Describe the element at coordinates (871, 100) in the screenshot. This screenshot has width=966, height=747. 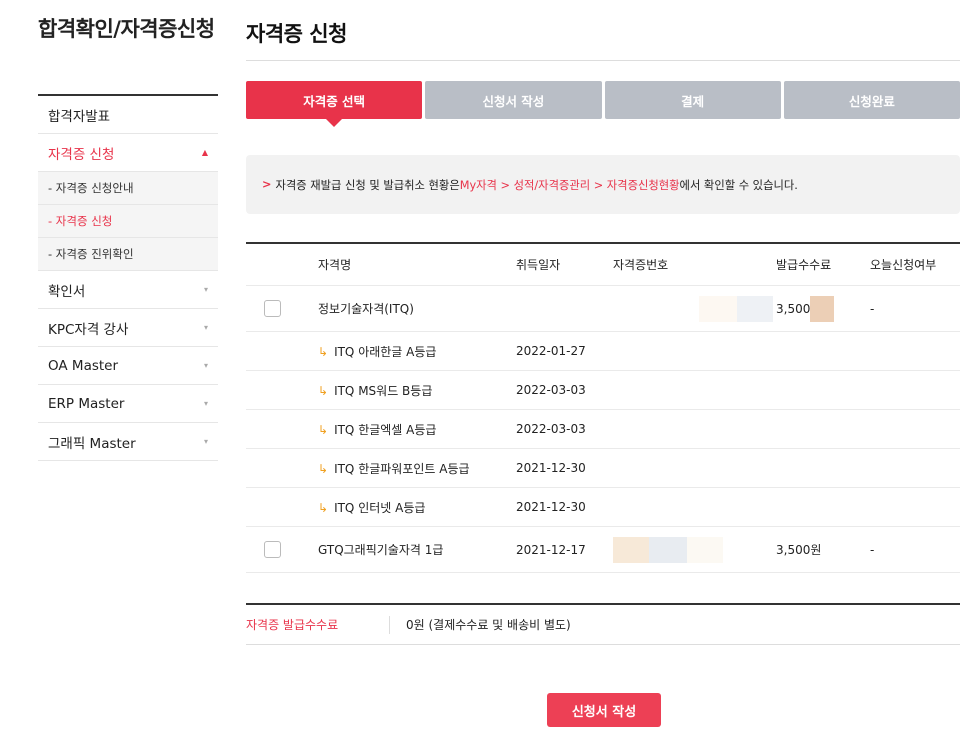
I see `step-complete: 신청완료` at that location.